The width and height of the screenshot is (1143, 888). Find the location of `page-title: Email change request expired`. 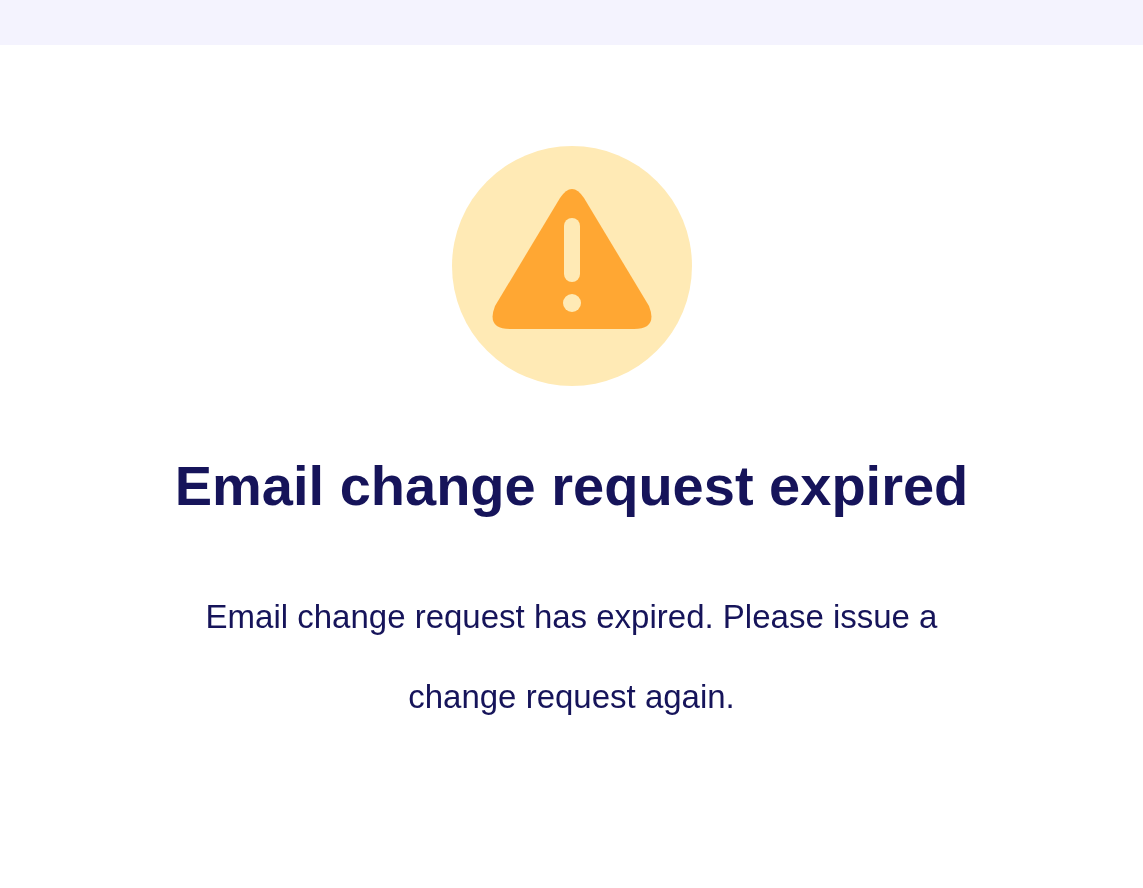

page-title: Email change request expired is located at coordinates (571, 486).